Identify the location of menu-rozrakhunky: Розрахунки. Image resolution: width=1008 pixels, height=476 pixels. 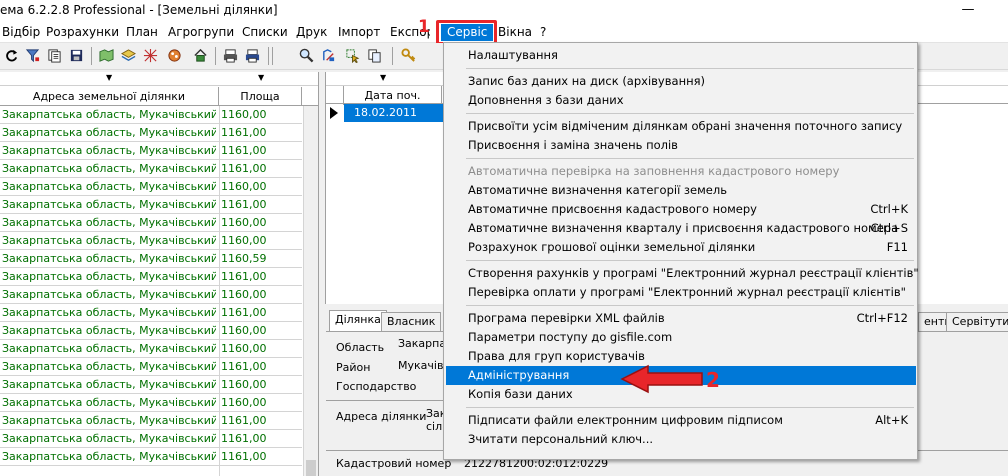
(82, 32).